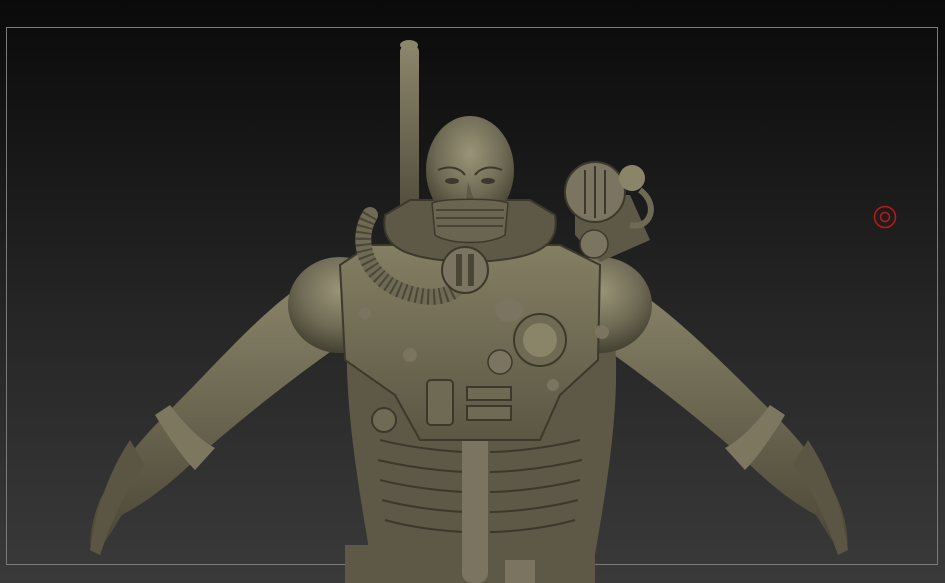 The height and width of the screenshot is (583, 945). Describe the element at coordinates (470, 221) in the screenshot. I see `respirator-mask` at that location.